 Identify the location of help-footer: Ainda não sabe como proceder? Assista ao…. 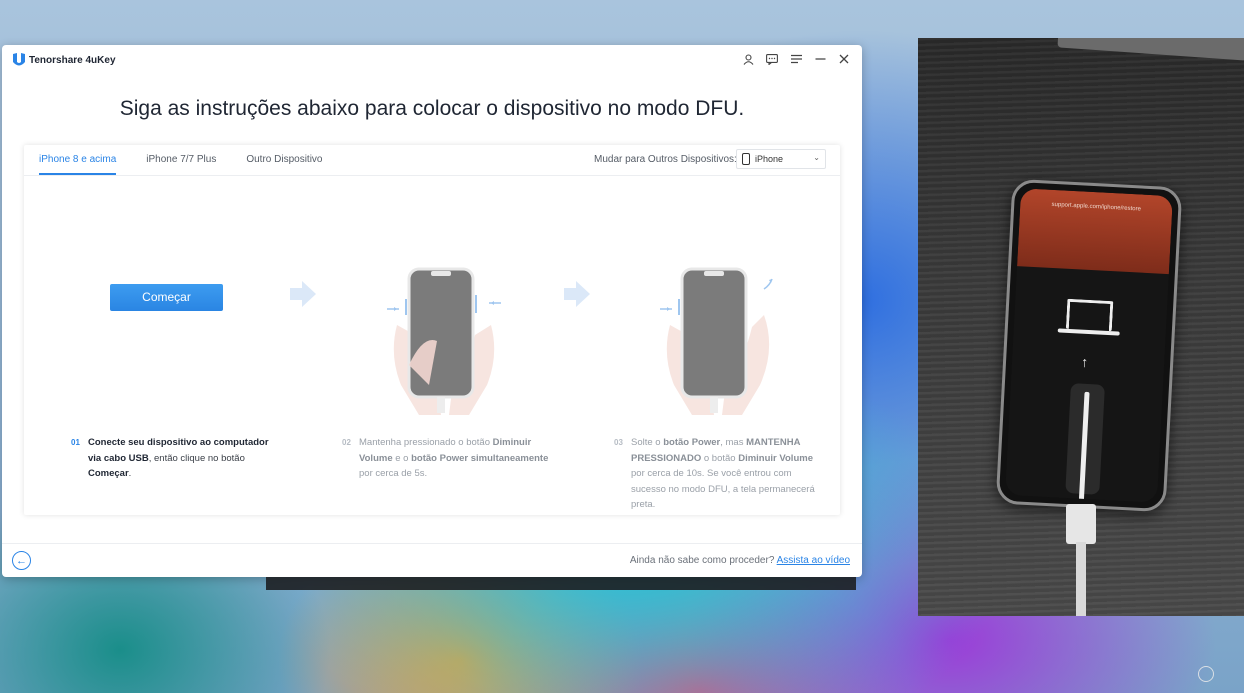
(740, 560).